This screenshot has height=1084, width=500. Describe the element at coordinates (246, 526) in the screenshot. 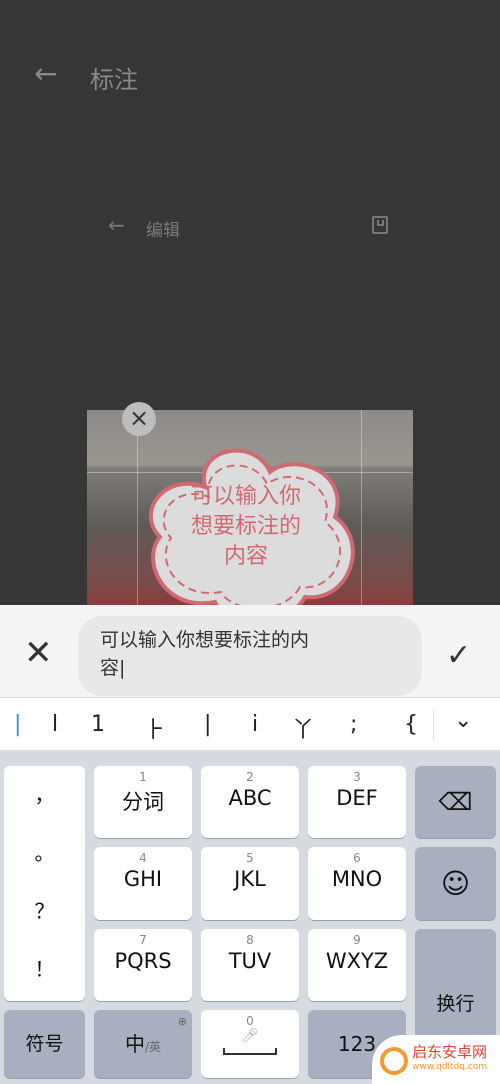

I see `bubble-text: 可以输入你想要标注的内容` at that location.